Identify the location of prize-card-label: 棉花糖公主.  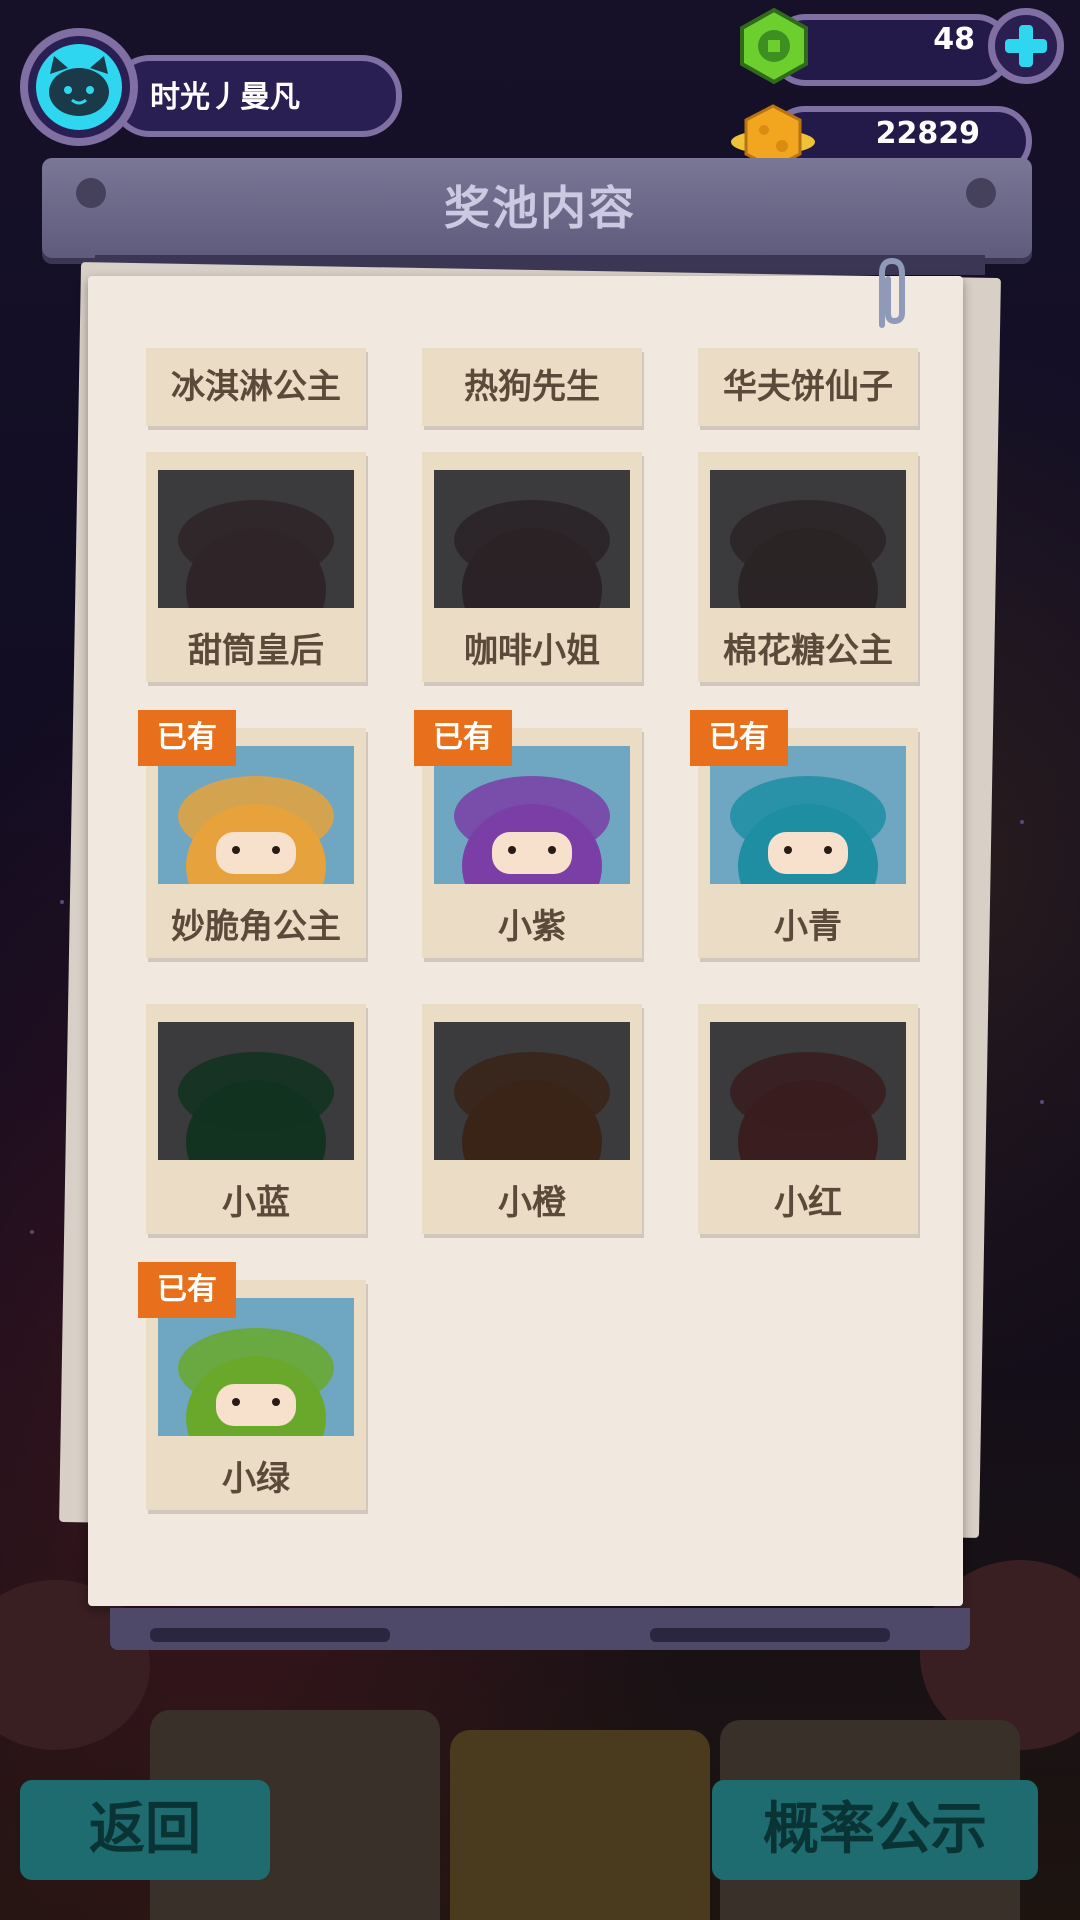
(808, 651).